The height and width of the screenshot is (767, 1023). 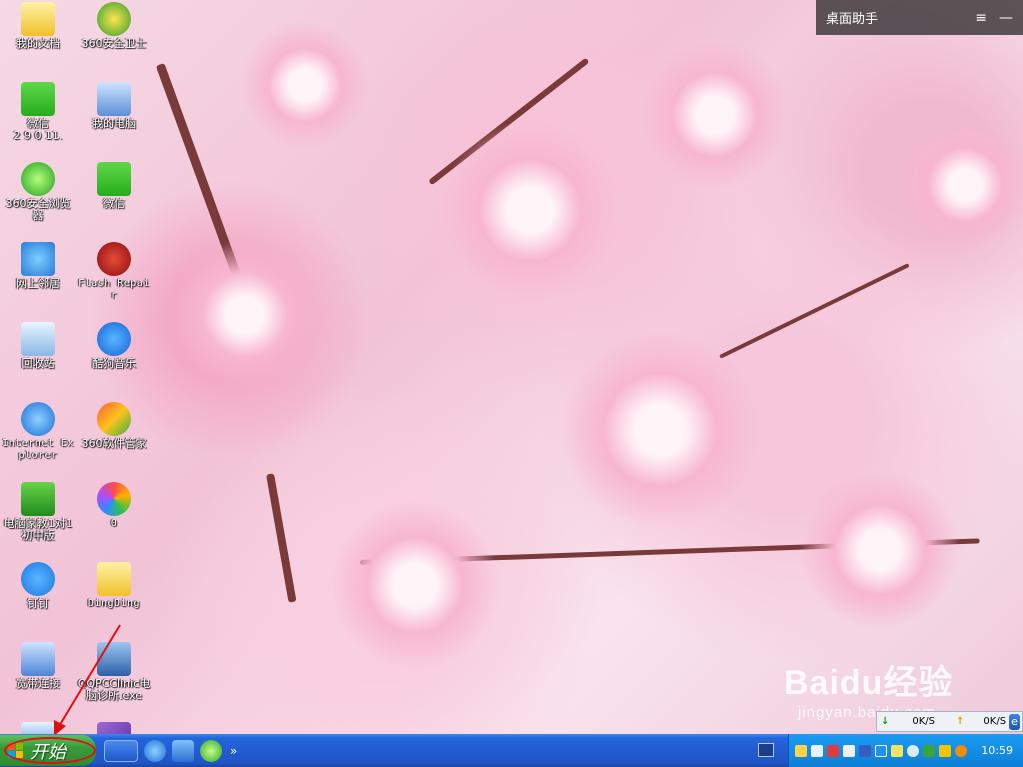 What do you see at coordinates (38, 283) in the screenshot?
I see `desktop-icon-label: 网上邻居` at bounding box center [38, 283].